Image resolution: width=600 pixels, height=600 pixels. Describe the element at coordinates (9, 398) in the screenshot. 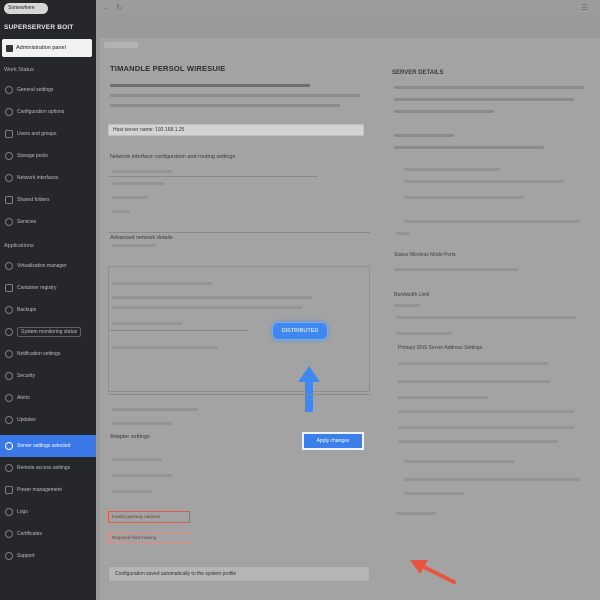

I see `alert-icon` at that location.